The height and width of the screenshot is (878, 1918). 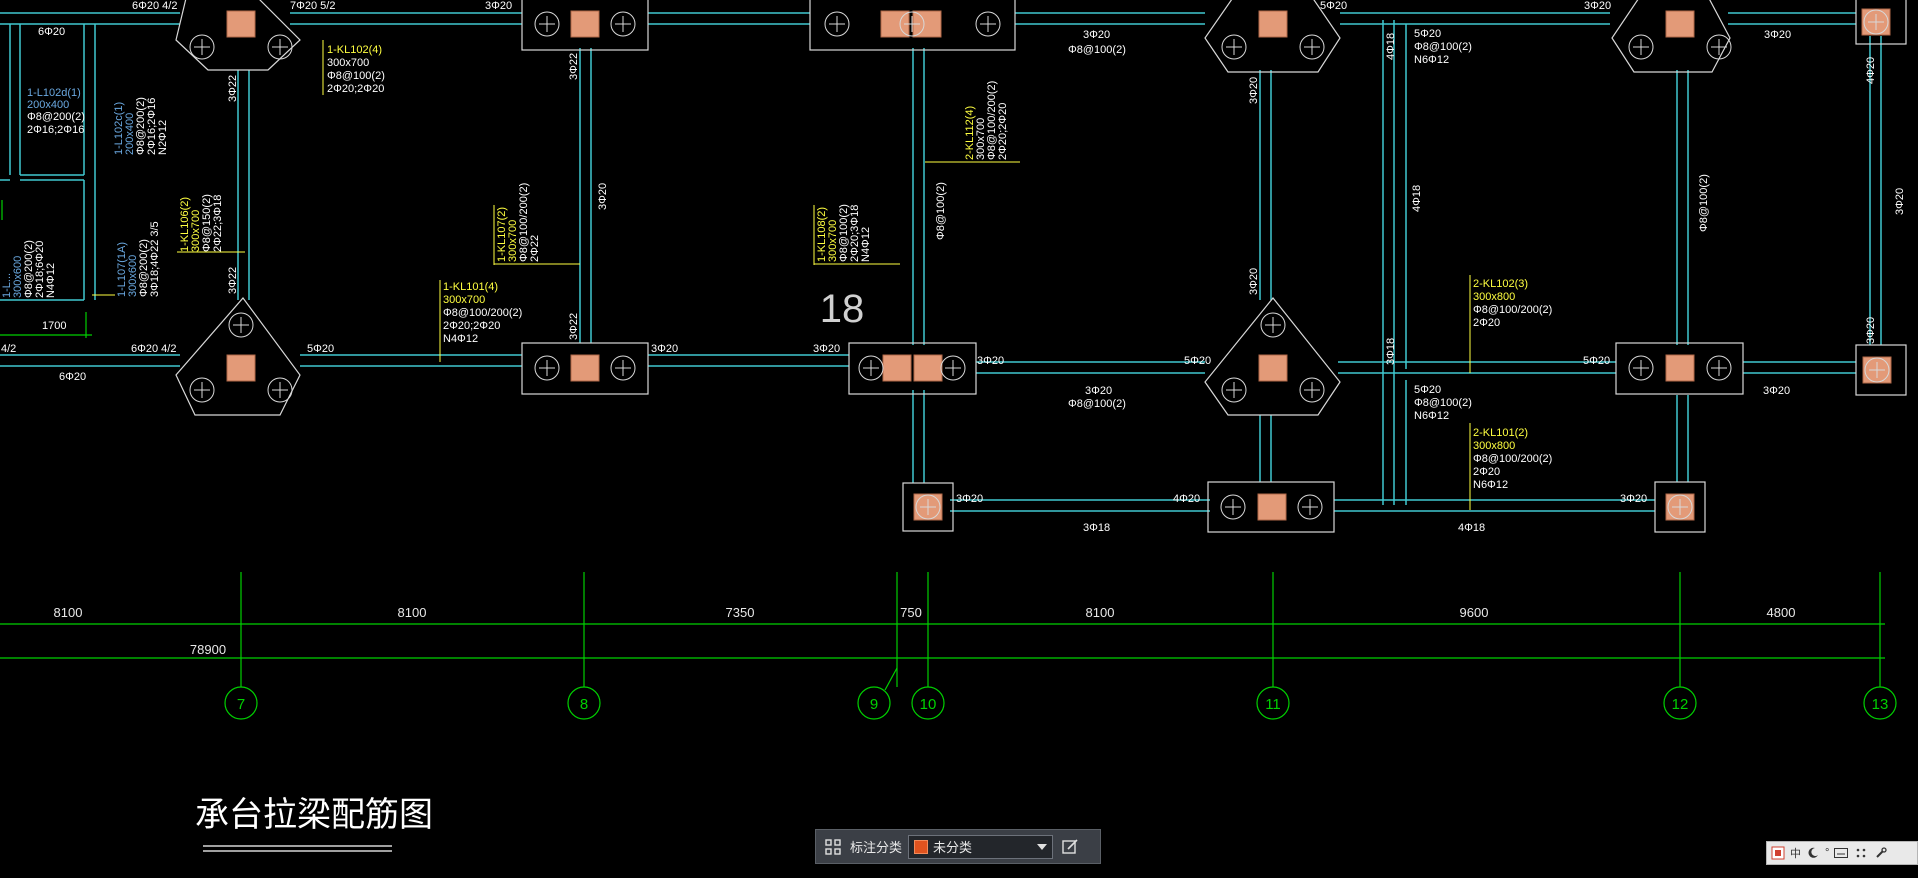 I want to click on dimension-text: 8100, so click(x=1100, y=612).